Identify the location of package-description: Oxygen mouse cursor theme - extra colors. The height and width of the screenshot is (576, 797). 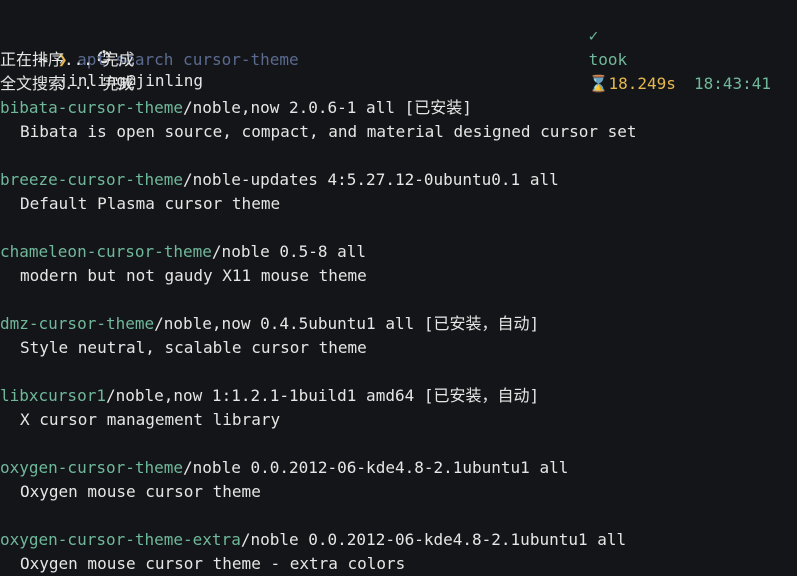
(213, 563).